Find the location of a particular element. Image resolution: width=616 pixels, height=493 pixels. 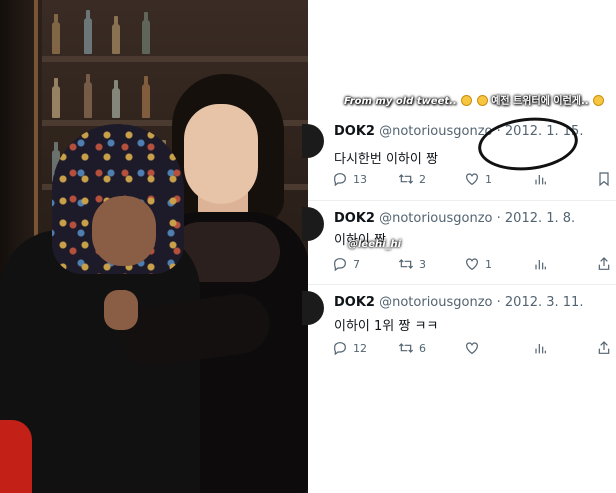

tweet-actions: 7 3 1 is located at coordinates (474, 265).